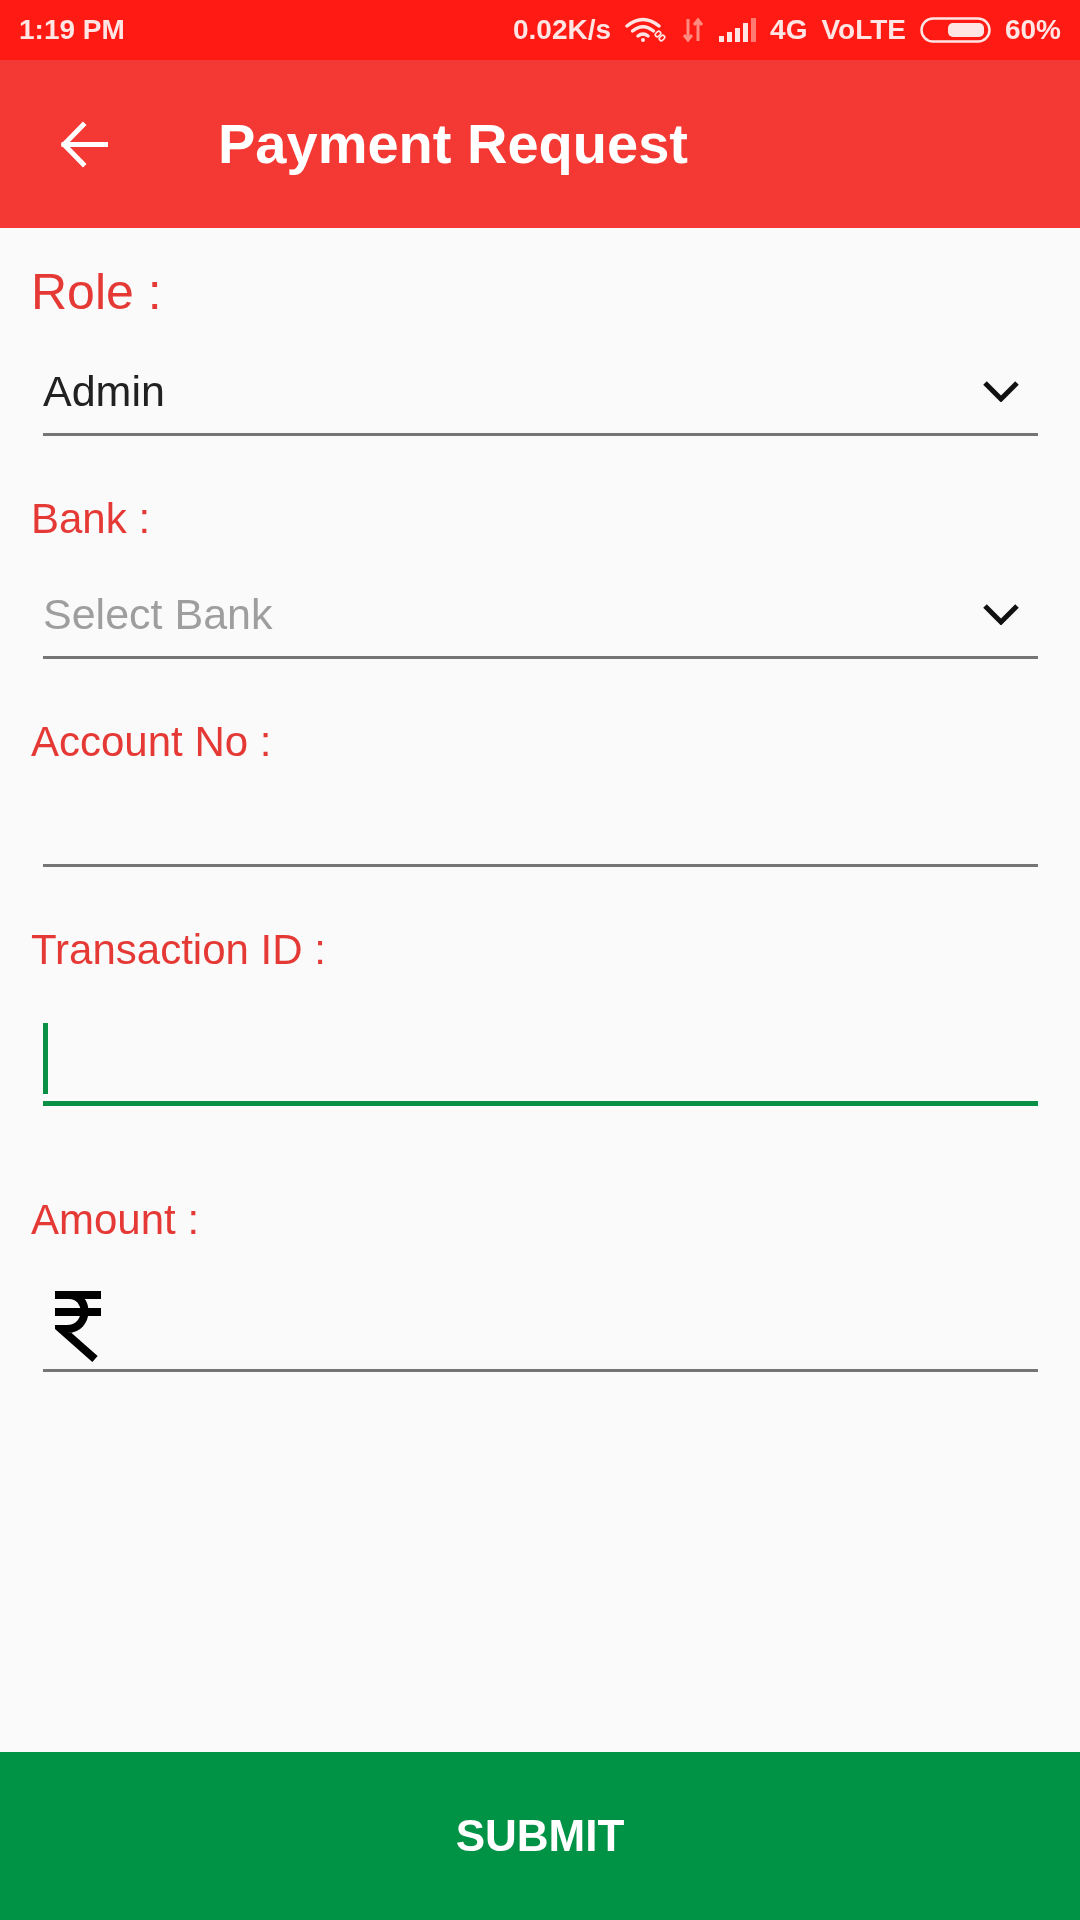  Describe the element at coordinates (955, 30) in the screenshot. I see `battery-icon` at that location.